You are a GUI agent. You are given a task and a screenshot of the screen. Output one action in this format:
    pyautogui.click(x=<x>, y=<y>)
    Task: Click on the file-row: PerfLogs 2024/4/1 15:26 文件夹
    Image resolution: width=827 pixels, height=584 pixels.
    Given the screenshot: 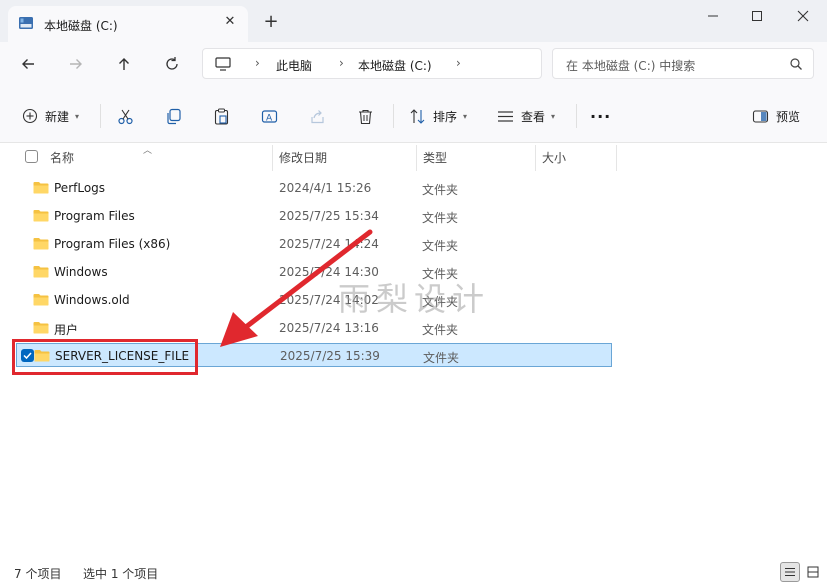 What is the action you would take?
    pyautogui.click(x=314, y=188)
    